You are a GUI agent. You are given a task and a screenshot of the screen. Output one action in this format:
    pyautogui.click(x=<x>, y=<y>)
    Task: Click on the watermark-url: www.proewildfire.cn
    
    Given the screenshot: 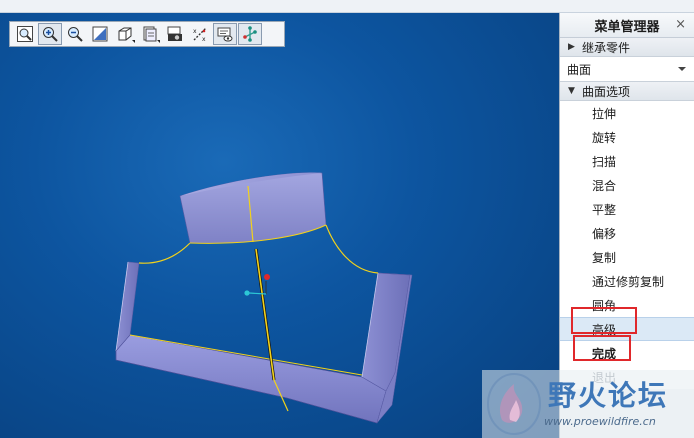 What is the action you would take?
    pyautogui.click(x=600, y=421)
    